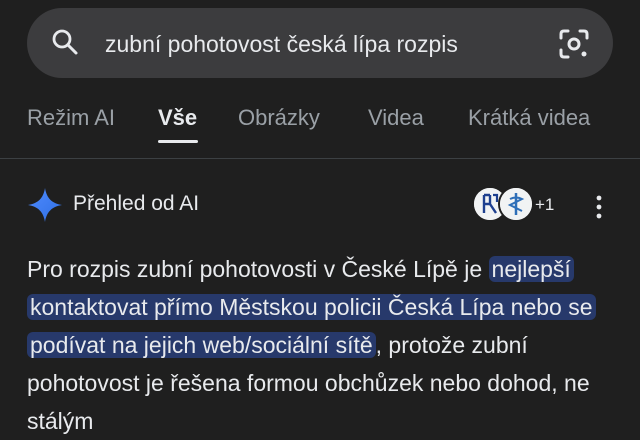  I want to click on ai-spark-icon, so click(45, 205).